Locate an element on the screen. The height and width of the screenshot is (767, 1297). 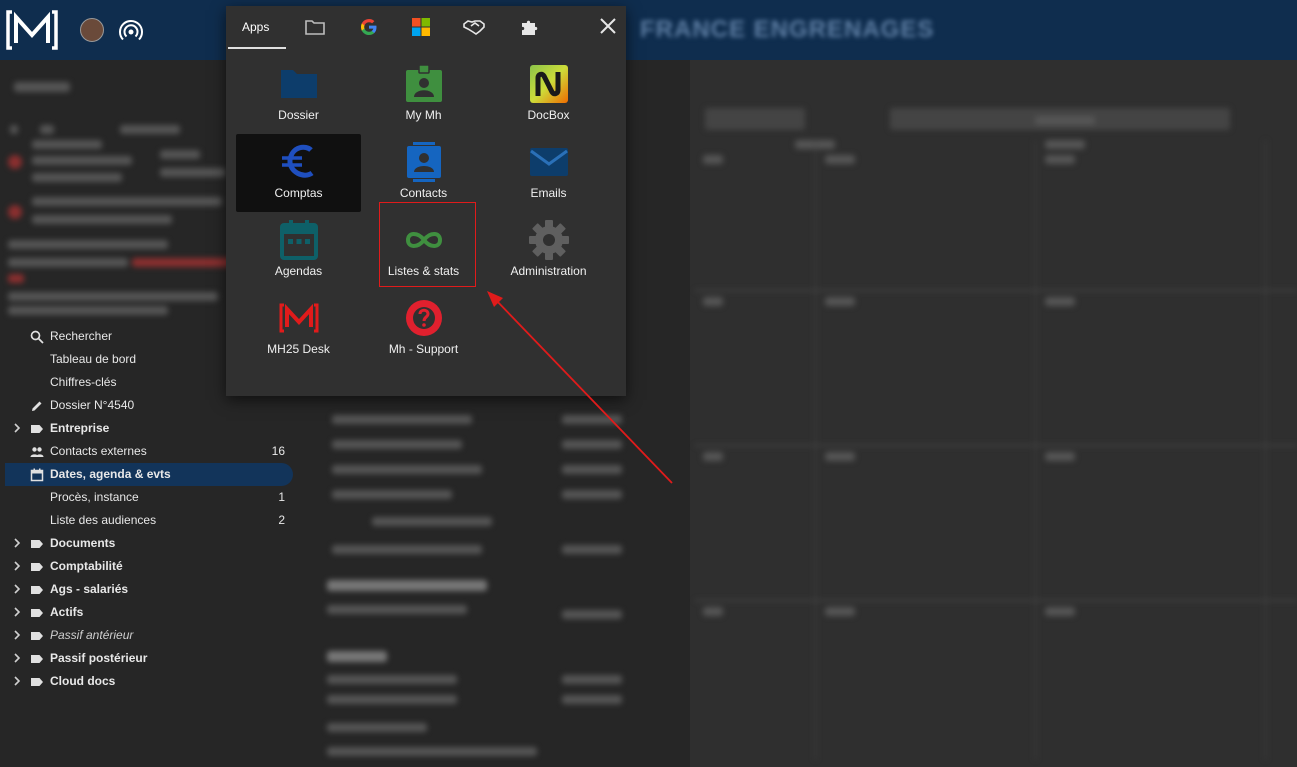
sidebar-item-label: Dates, agenda & evts is located at coordinates (110, 474).